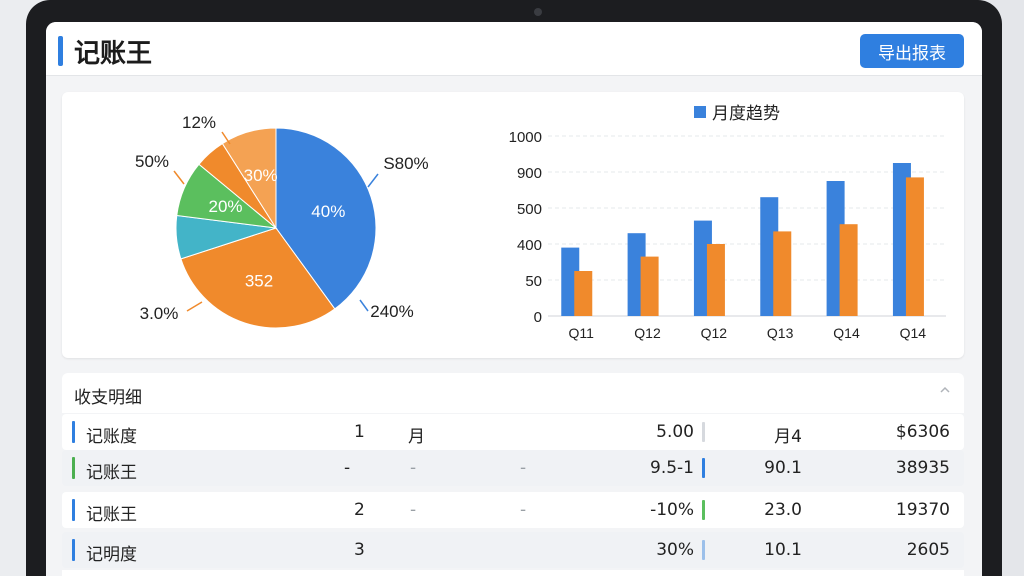  What do you see at coordinates (359, 510) in the screenshot?
I see `cell-num: 2` at bounding box center [359, 510].